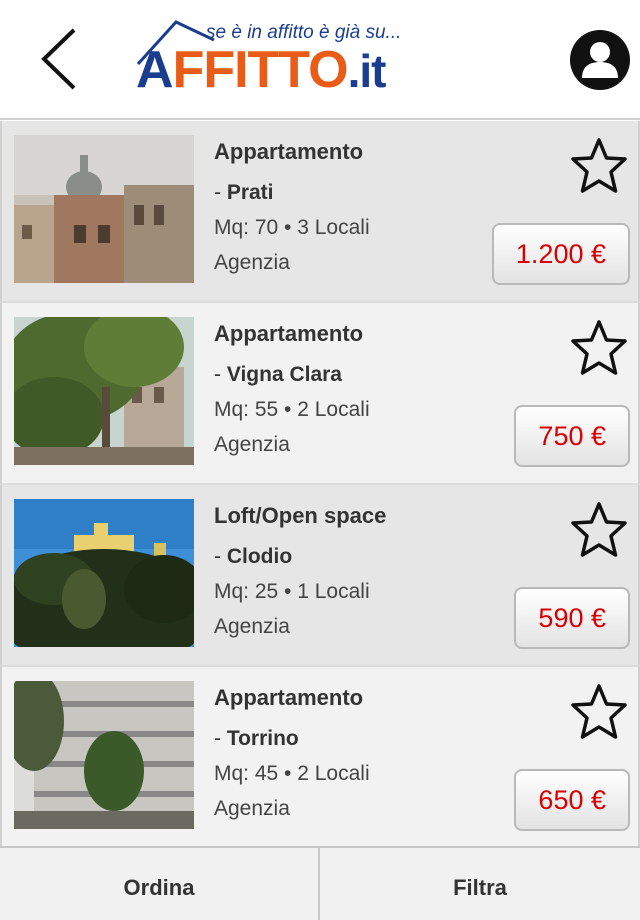  What do you see at coordinates (367, 71) in the screenshot?
I see `logo-brand-tld: .it` at bounding box center [367, 71].